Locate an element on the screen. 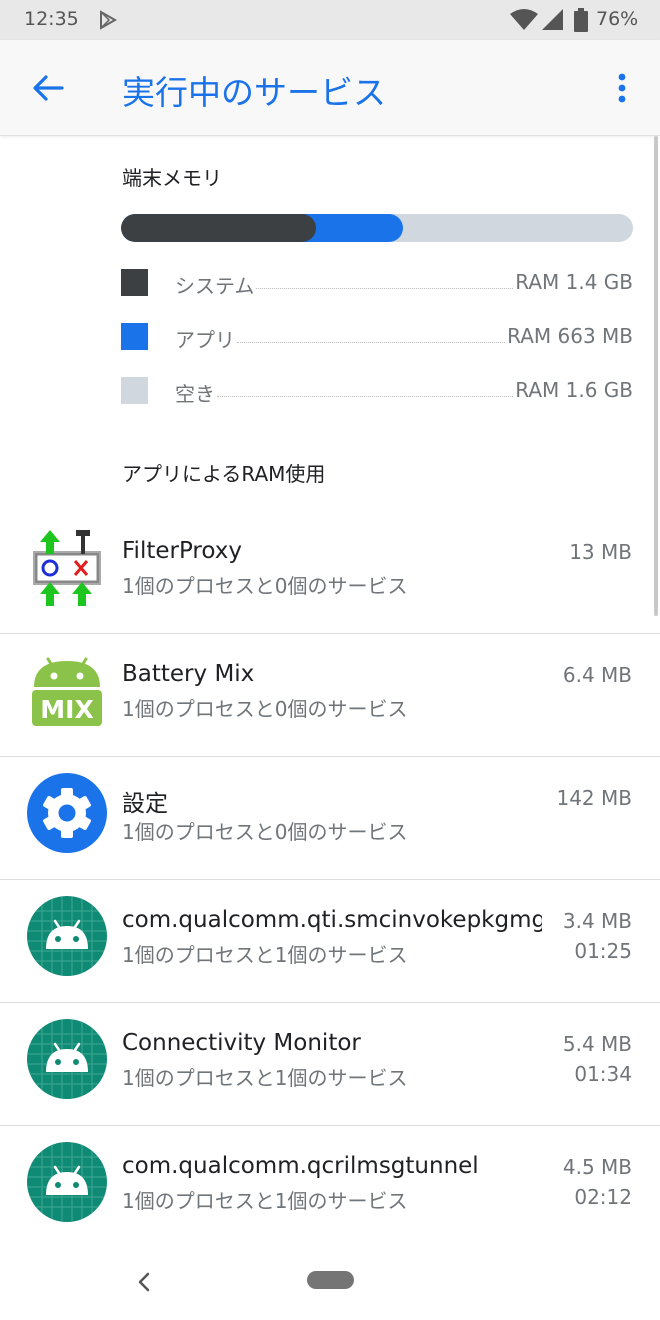 The height and width of the screenshot is (1320, 660). nav-home-pill is located at coordinates (330, 1280).